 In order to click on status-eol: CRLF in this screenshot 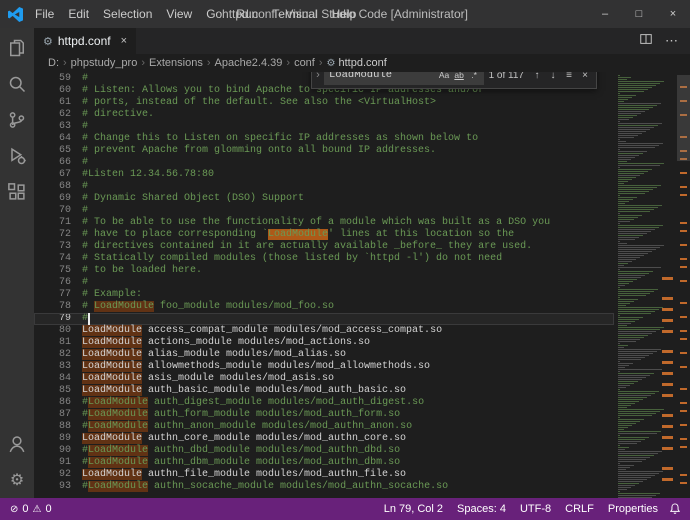, I will do `click(579, 509)`.